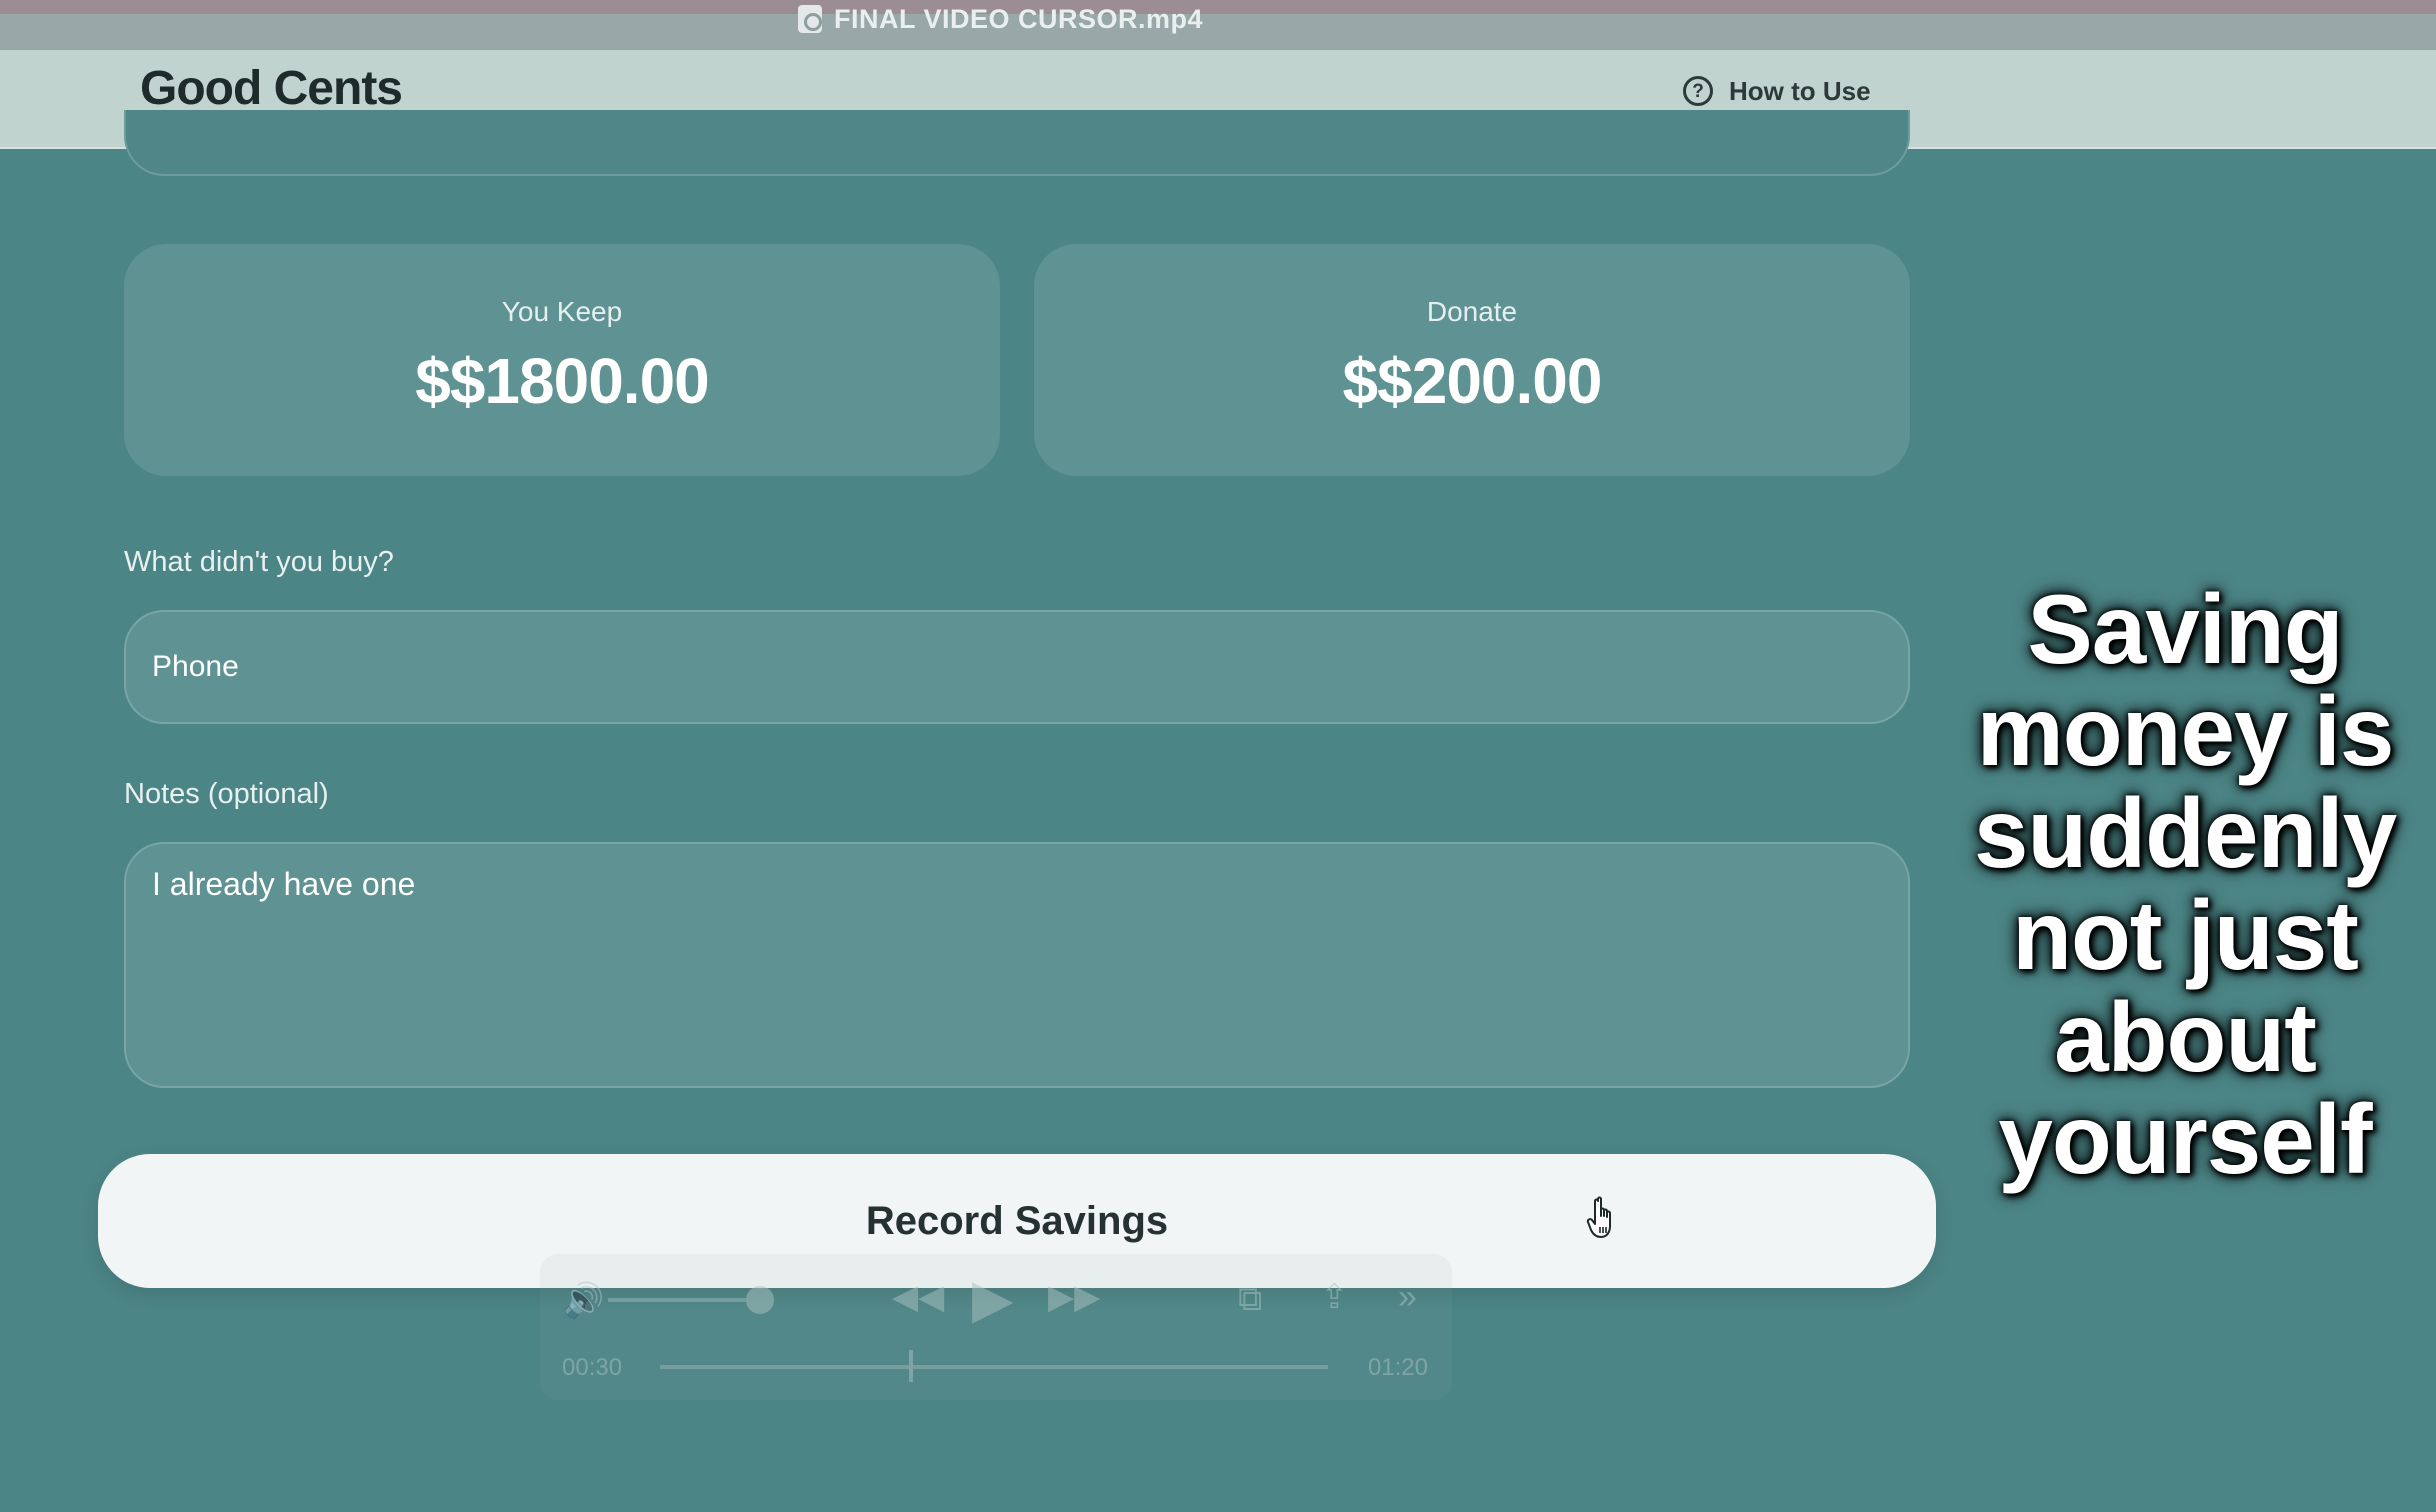  What do you see at coordinates (259, 562) in the screenshot?
I see `item-field-label: What didn't you buy?` at bounding box center [259, 562].